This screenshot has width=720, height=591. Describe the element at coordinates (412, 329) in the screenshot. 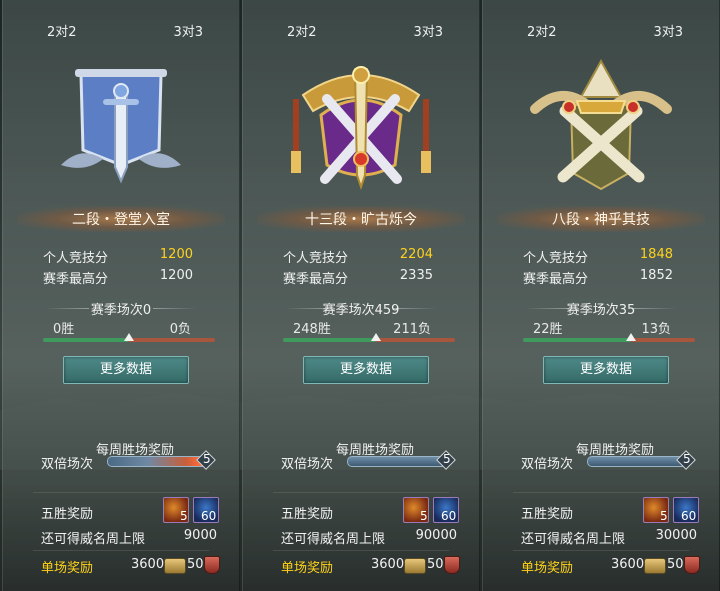

I see `loss-count: 211负` at that location.